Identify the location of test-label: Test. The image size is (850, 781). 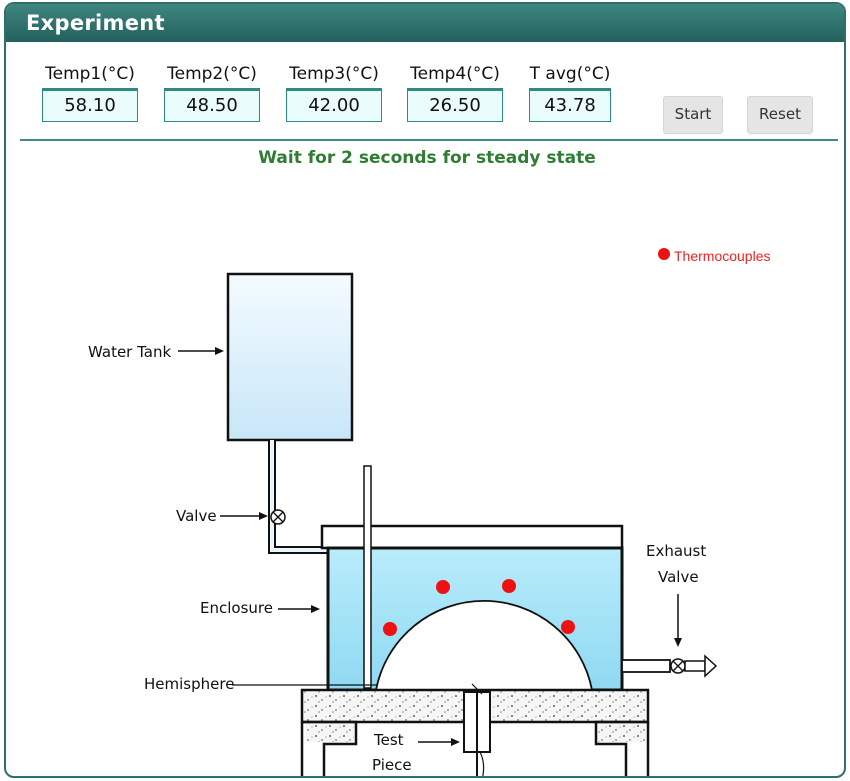
(388, 740).